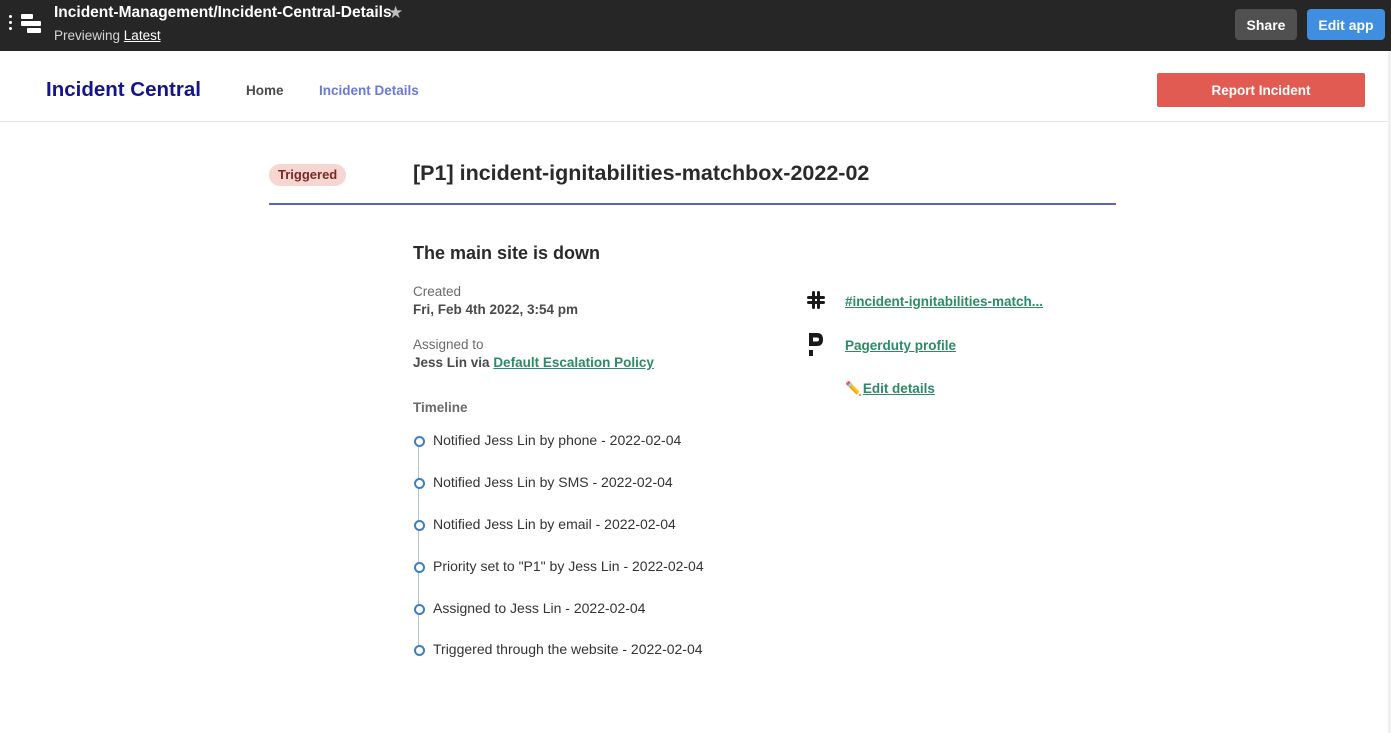 This screenshot has height=733, width=1391. I want to click on timeline-item-text: Notified Jess Lin by phone - 2022-02-04, so click(557, 440).